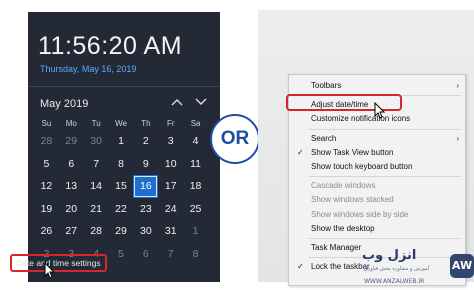  I want to click on calendar-day: 31, so click(170, 231).